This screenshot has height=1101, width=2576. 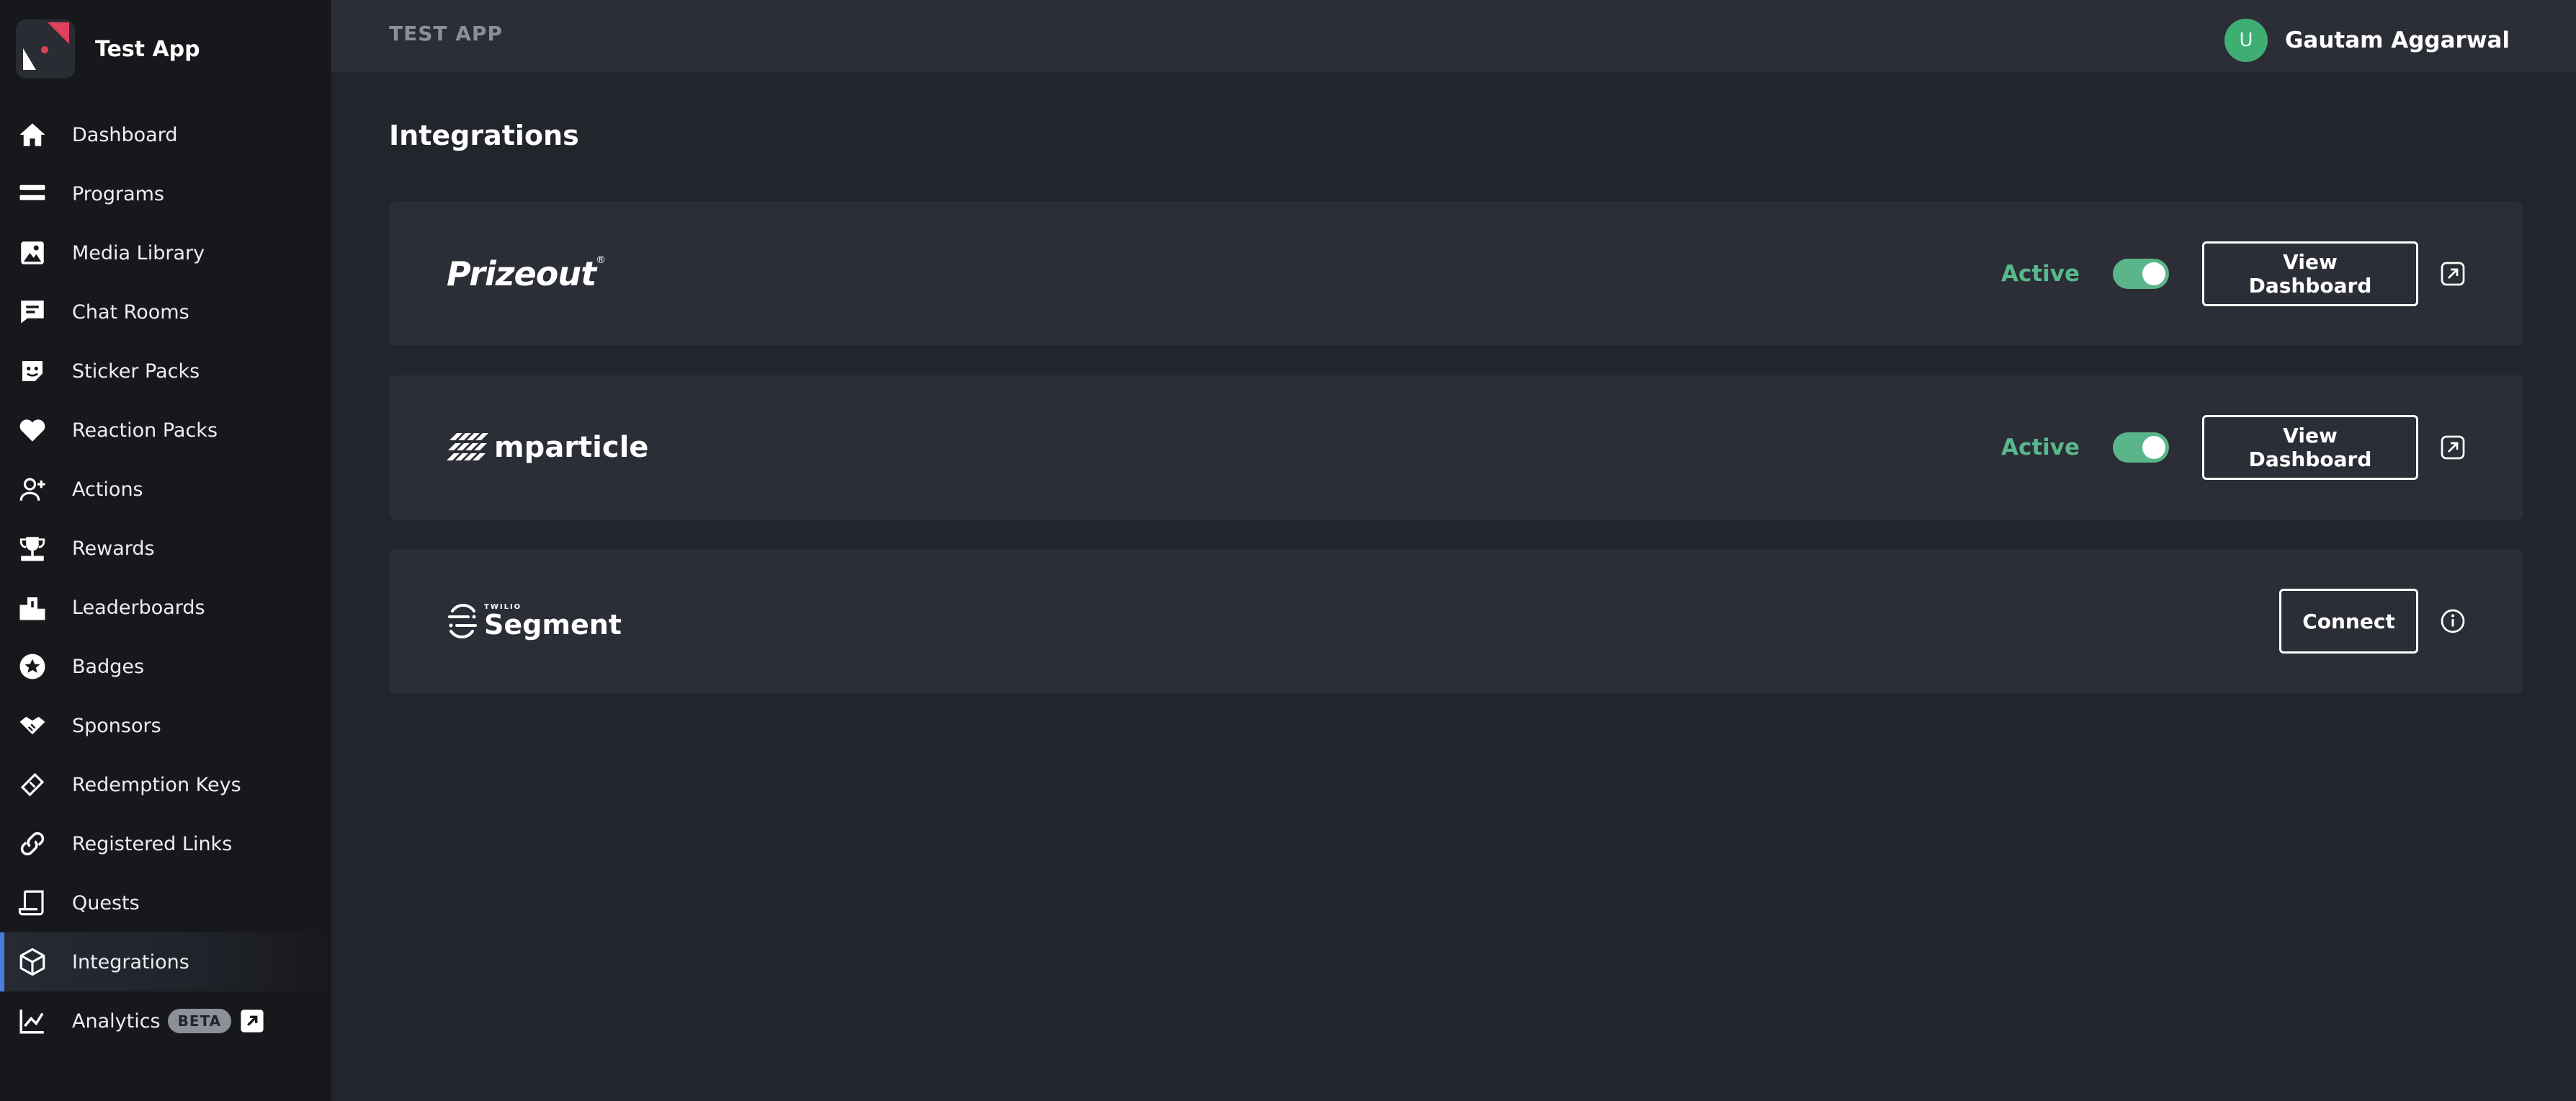 I want to click on sidebar-item-label: Reaction Packs, so click(x=145, y=430).